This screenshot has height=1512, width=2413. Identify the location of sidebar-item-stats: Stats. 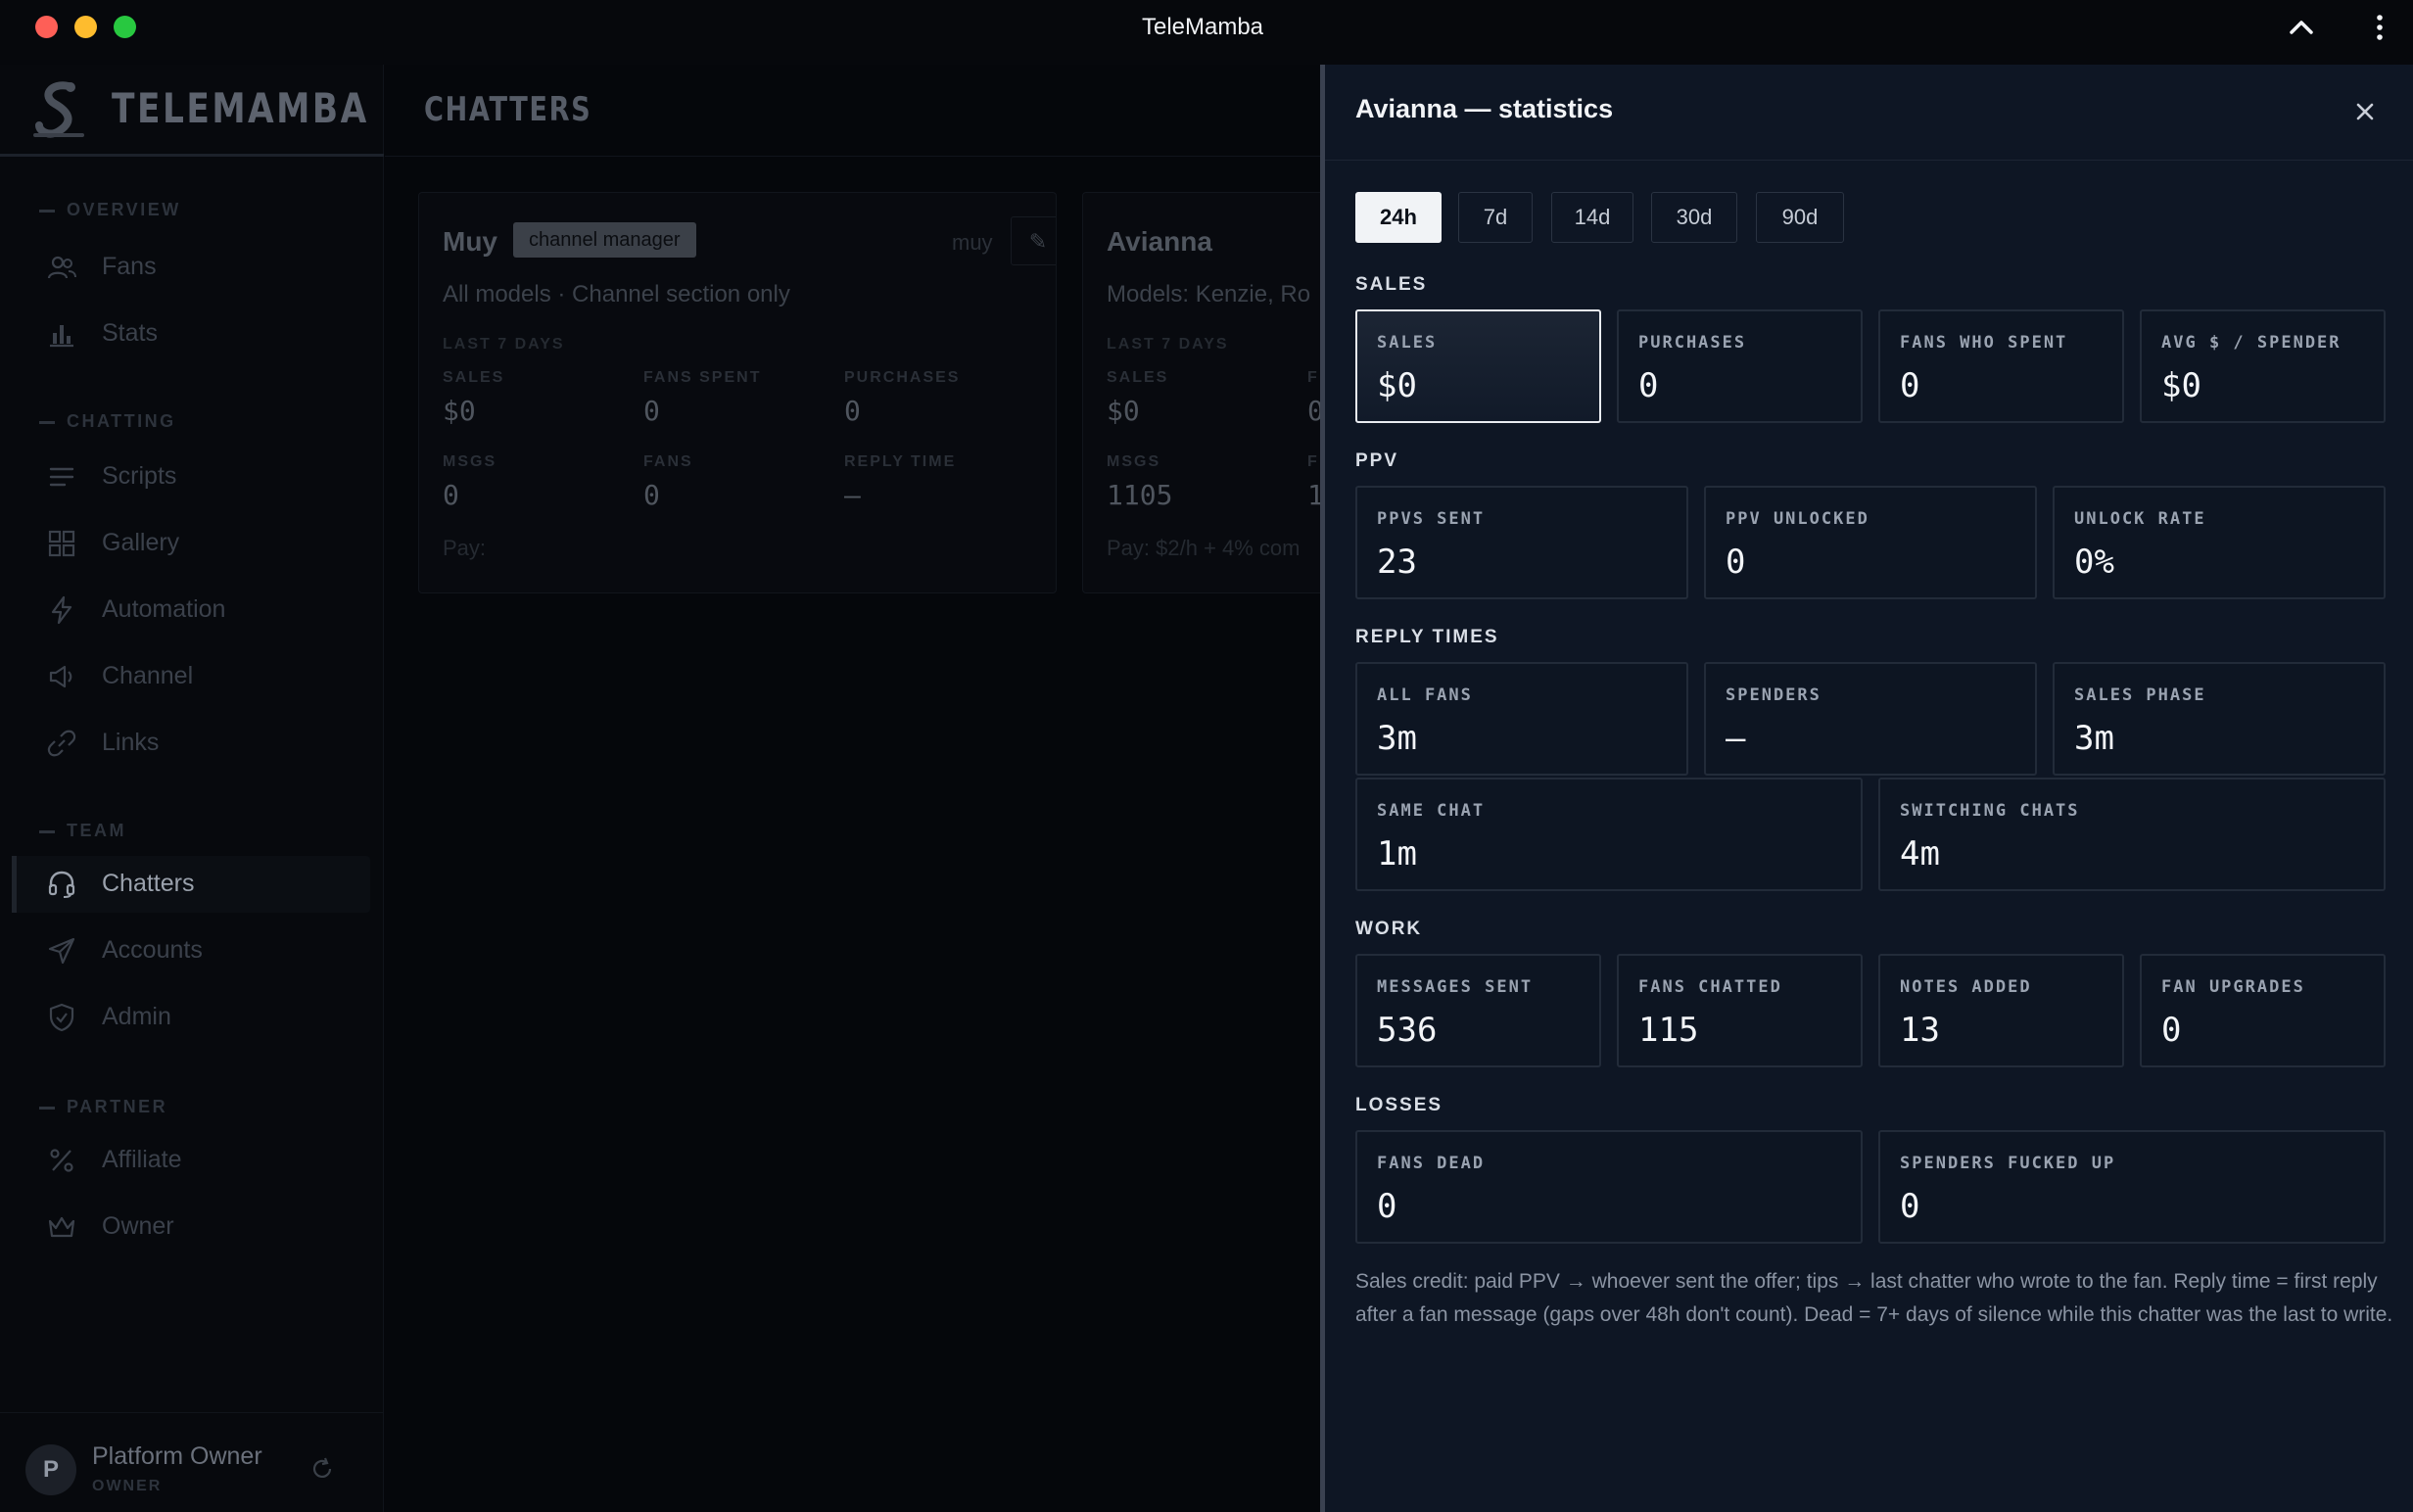
(191, 334).